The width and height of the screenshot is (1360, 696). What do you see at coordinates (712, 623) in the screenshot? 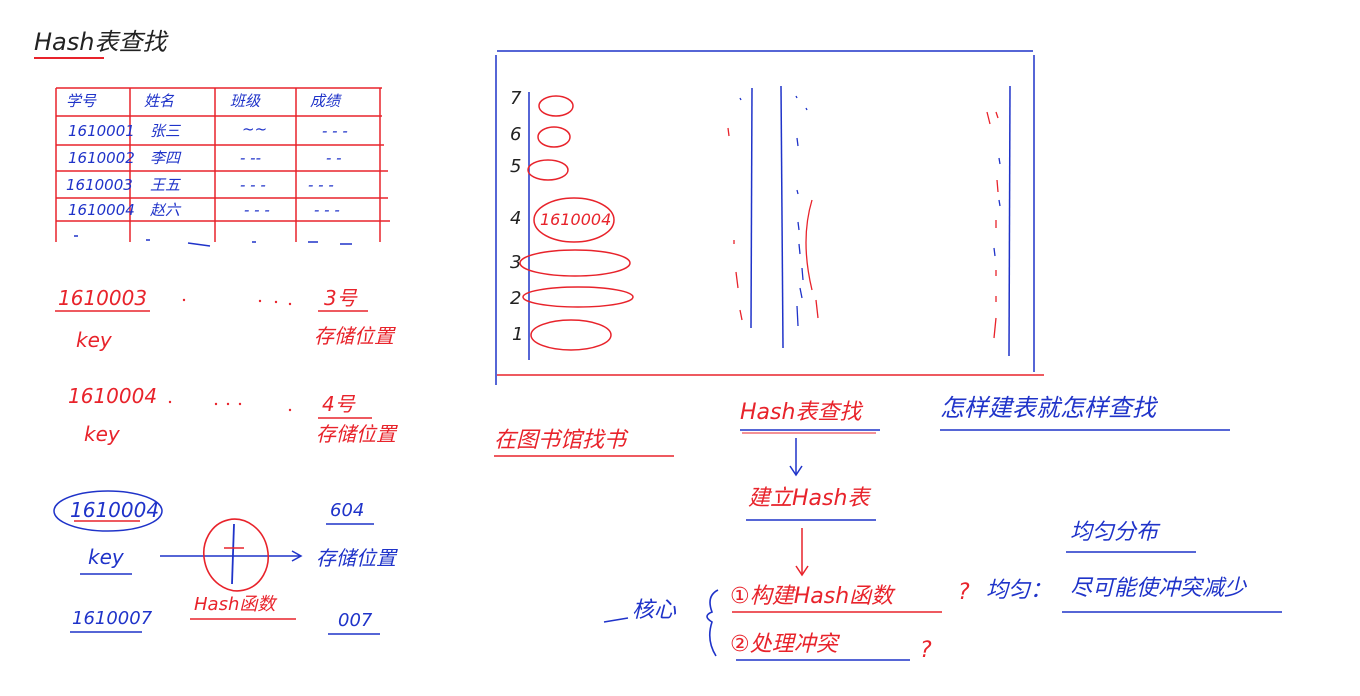
I see `brace` at bounding box center [712, 623].